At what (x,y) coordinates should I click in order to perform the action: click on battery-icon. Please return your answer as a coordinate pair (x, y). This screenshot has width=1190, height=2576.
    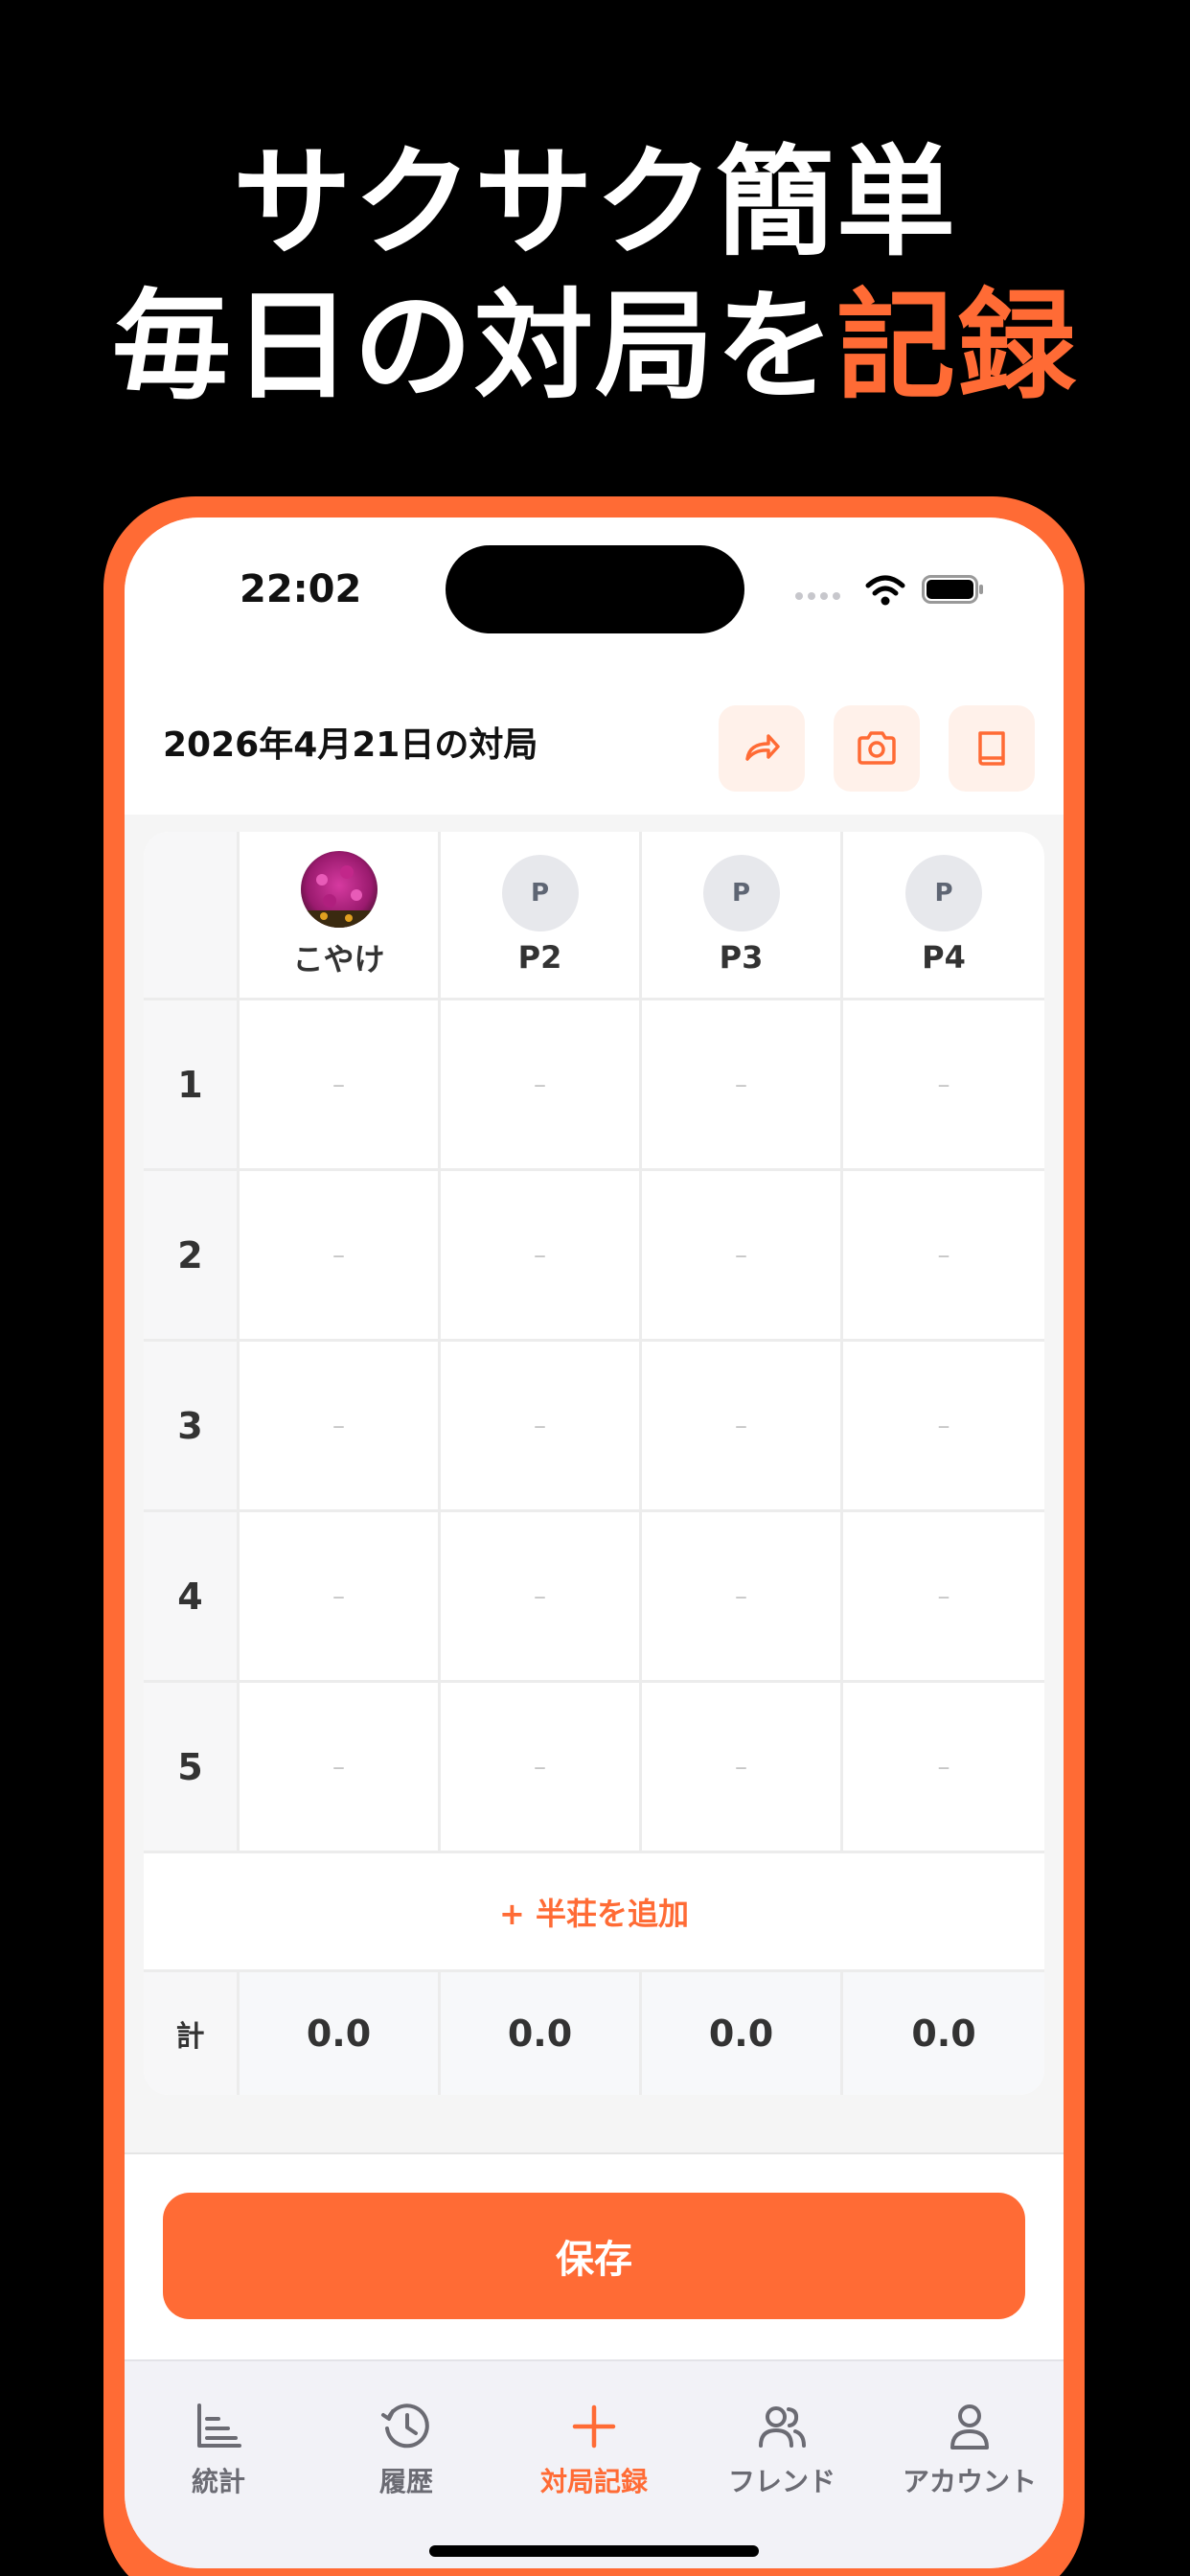
    Looking at the image, I should click on (952, 589).